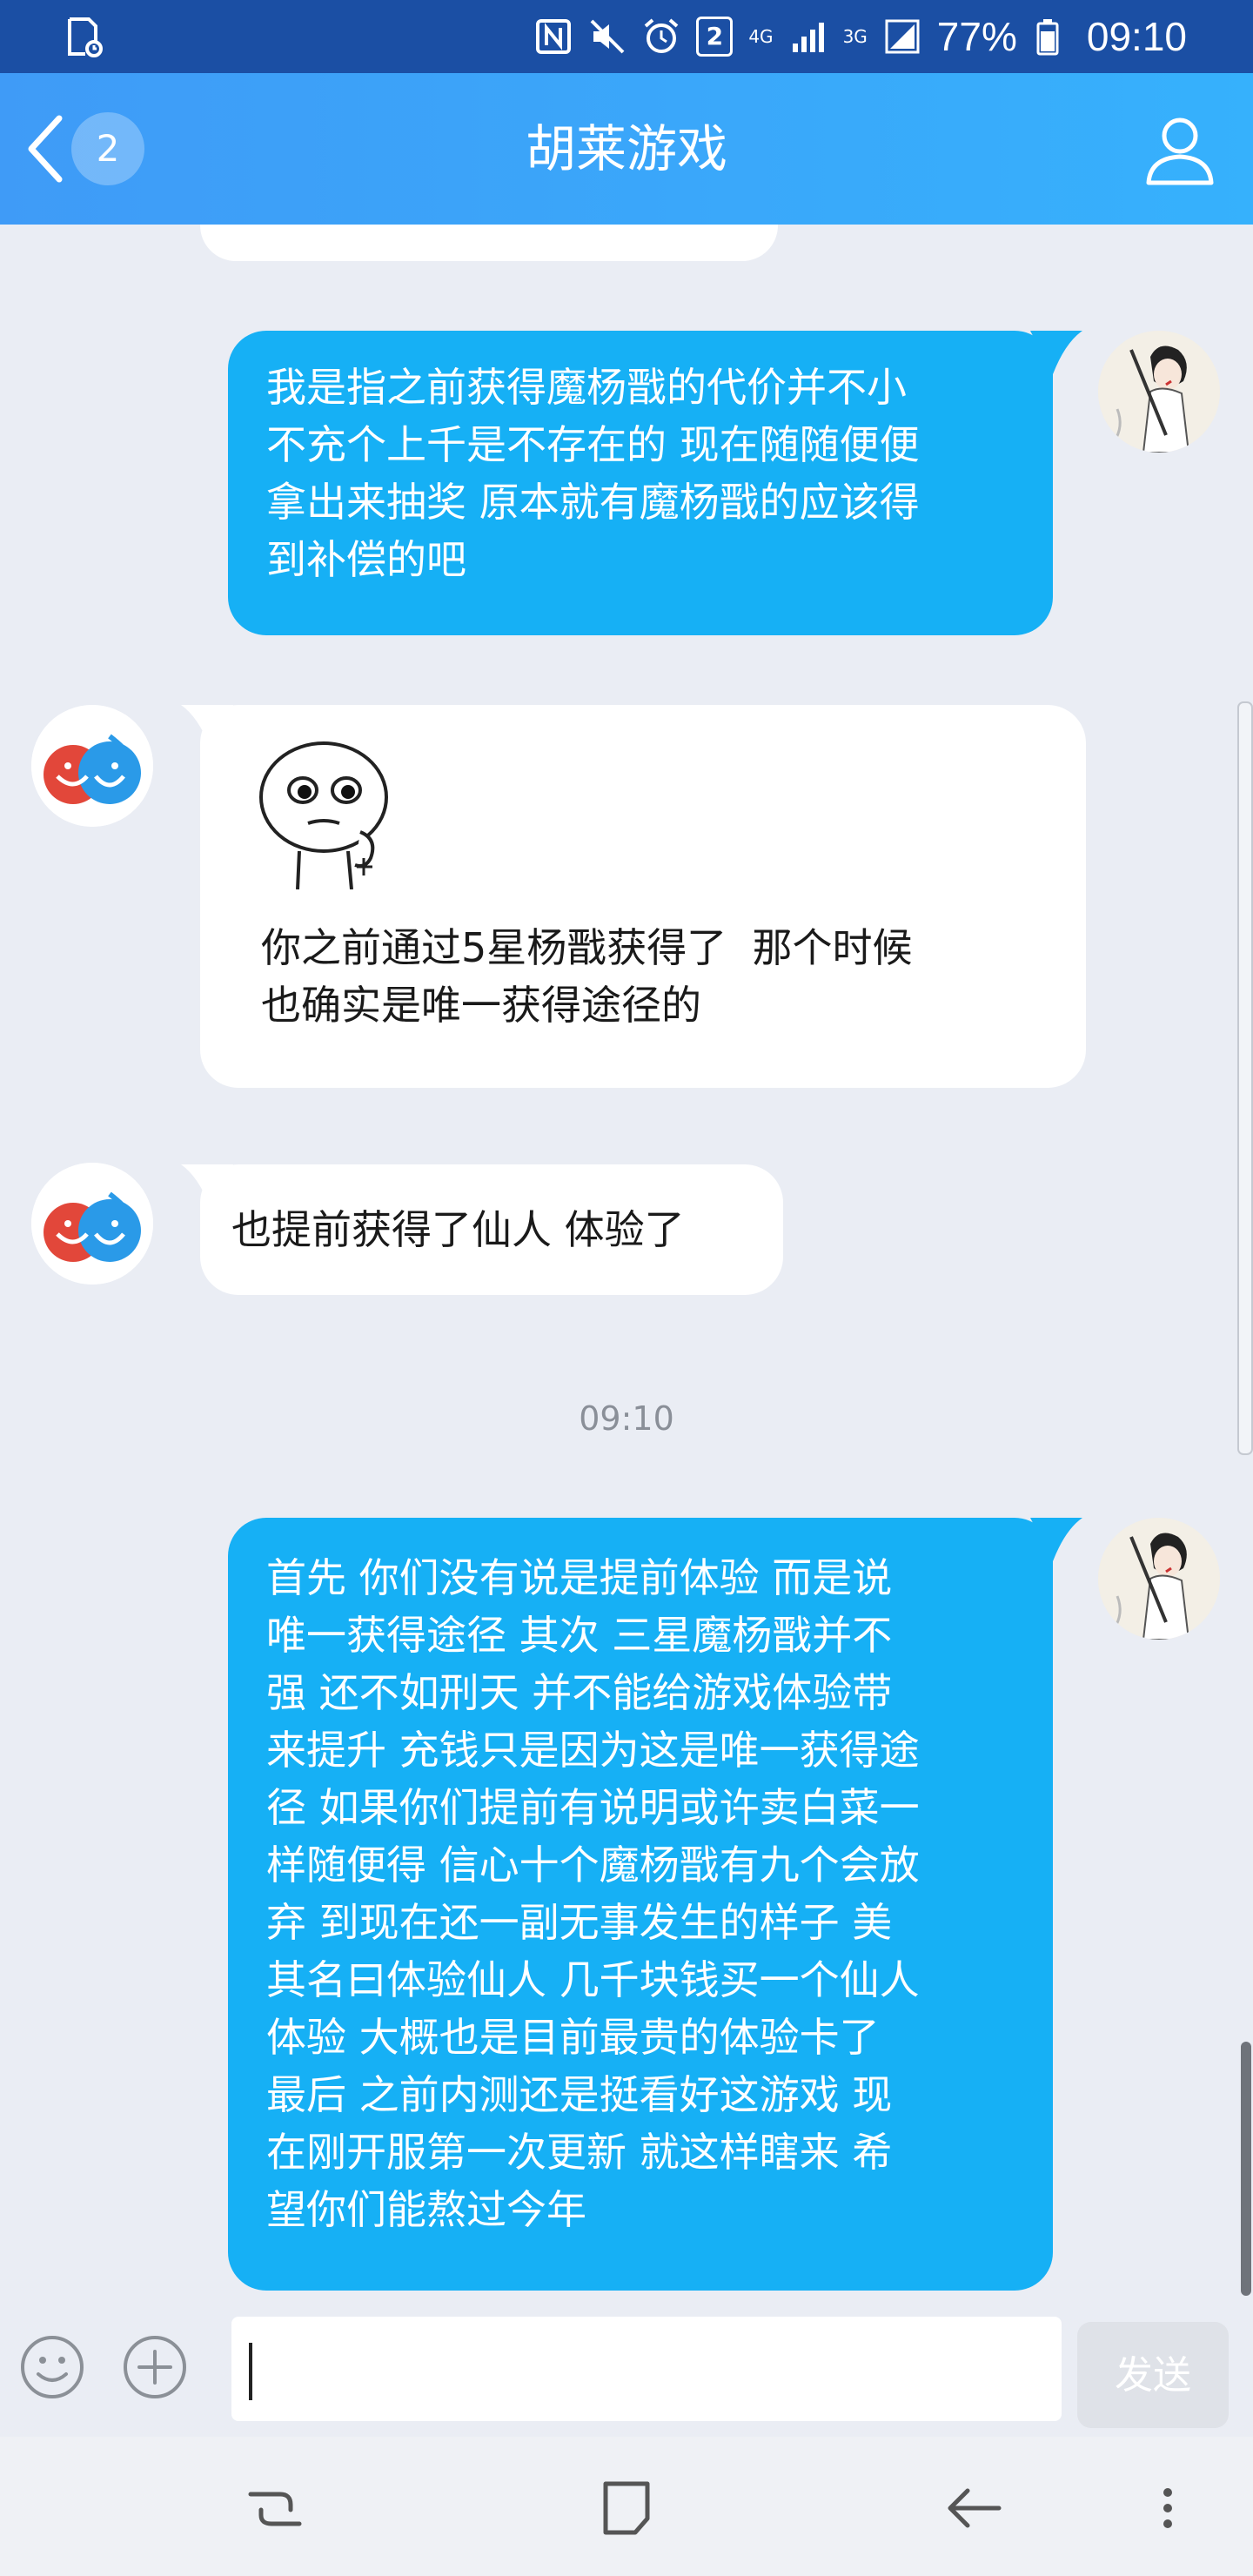  I want to click on chat-header: 2 胡莱游戏, so click(626, 149).